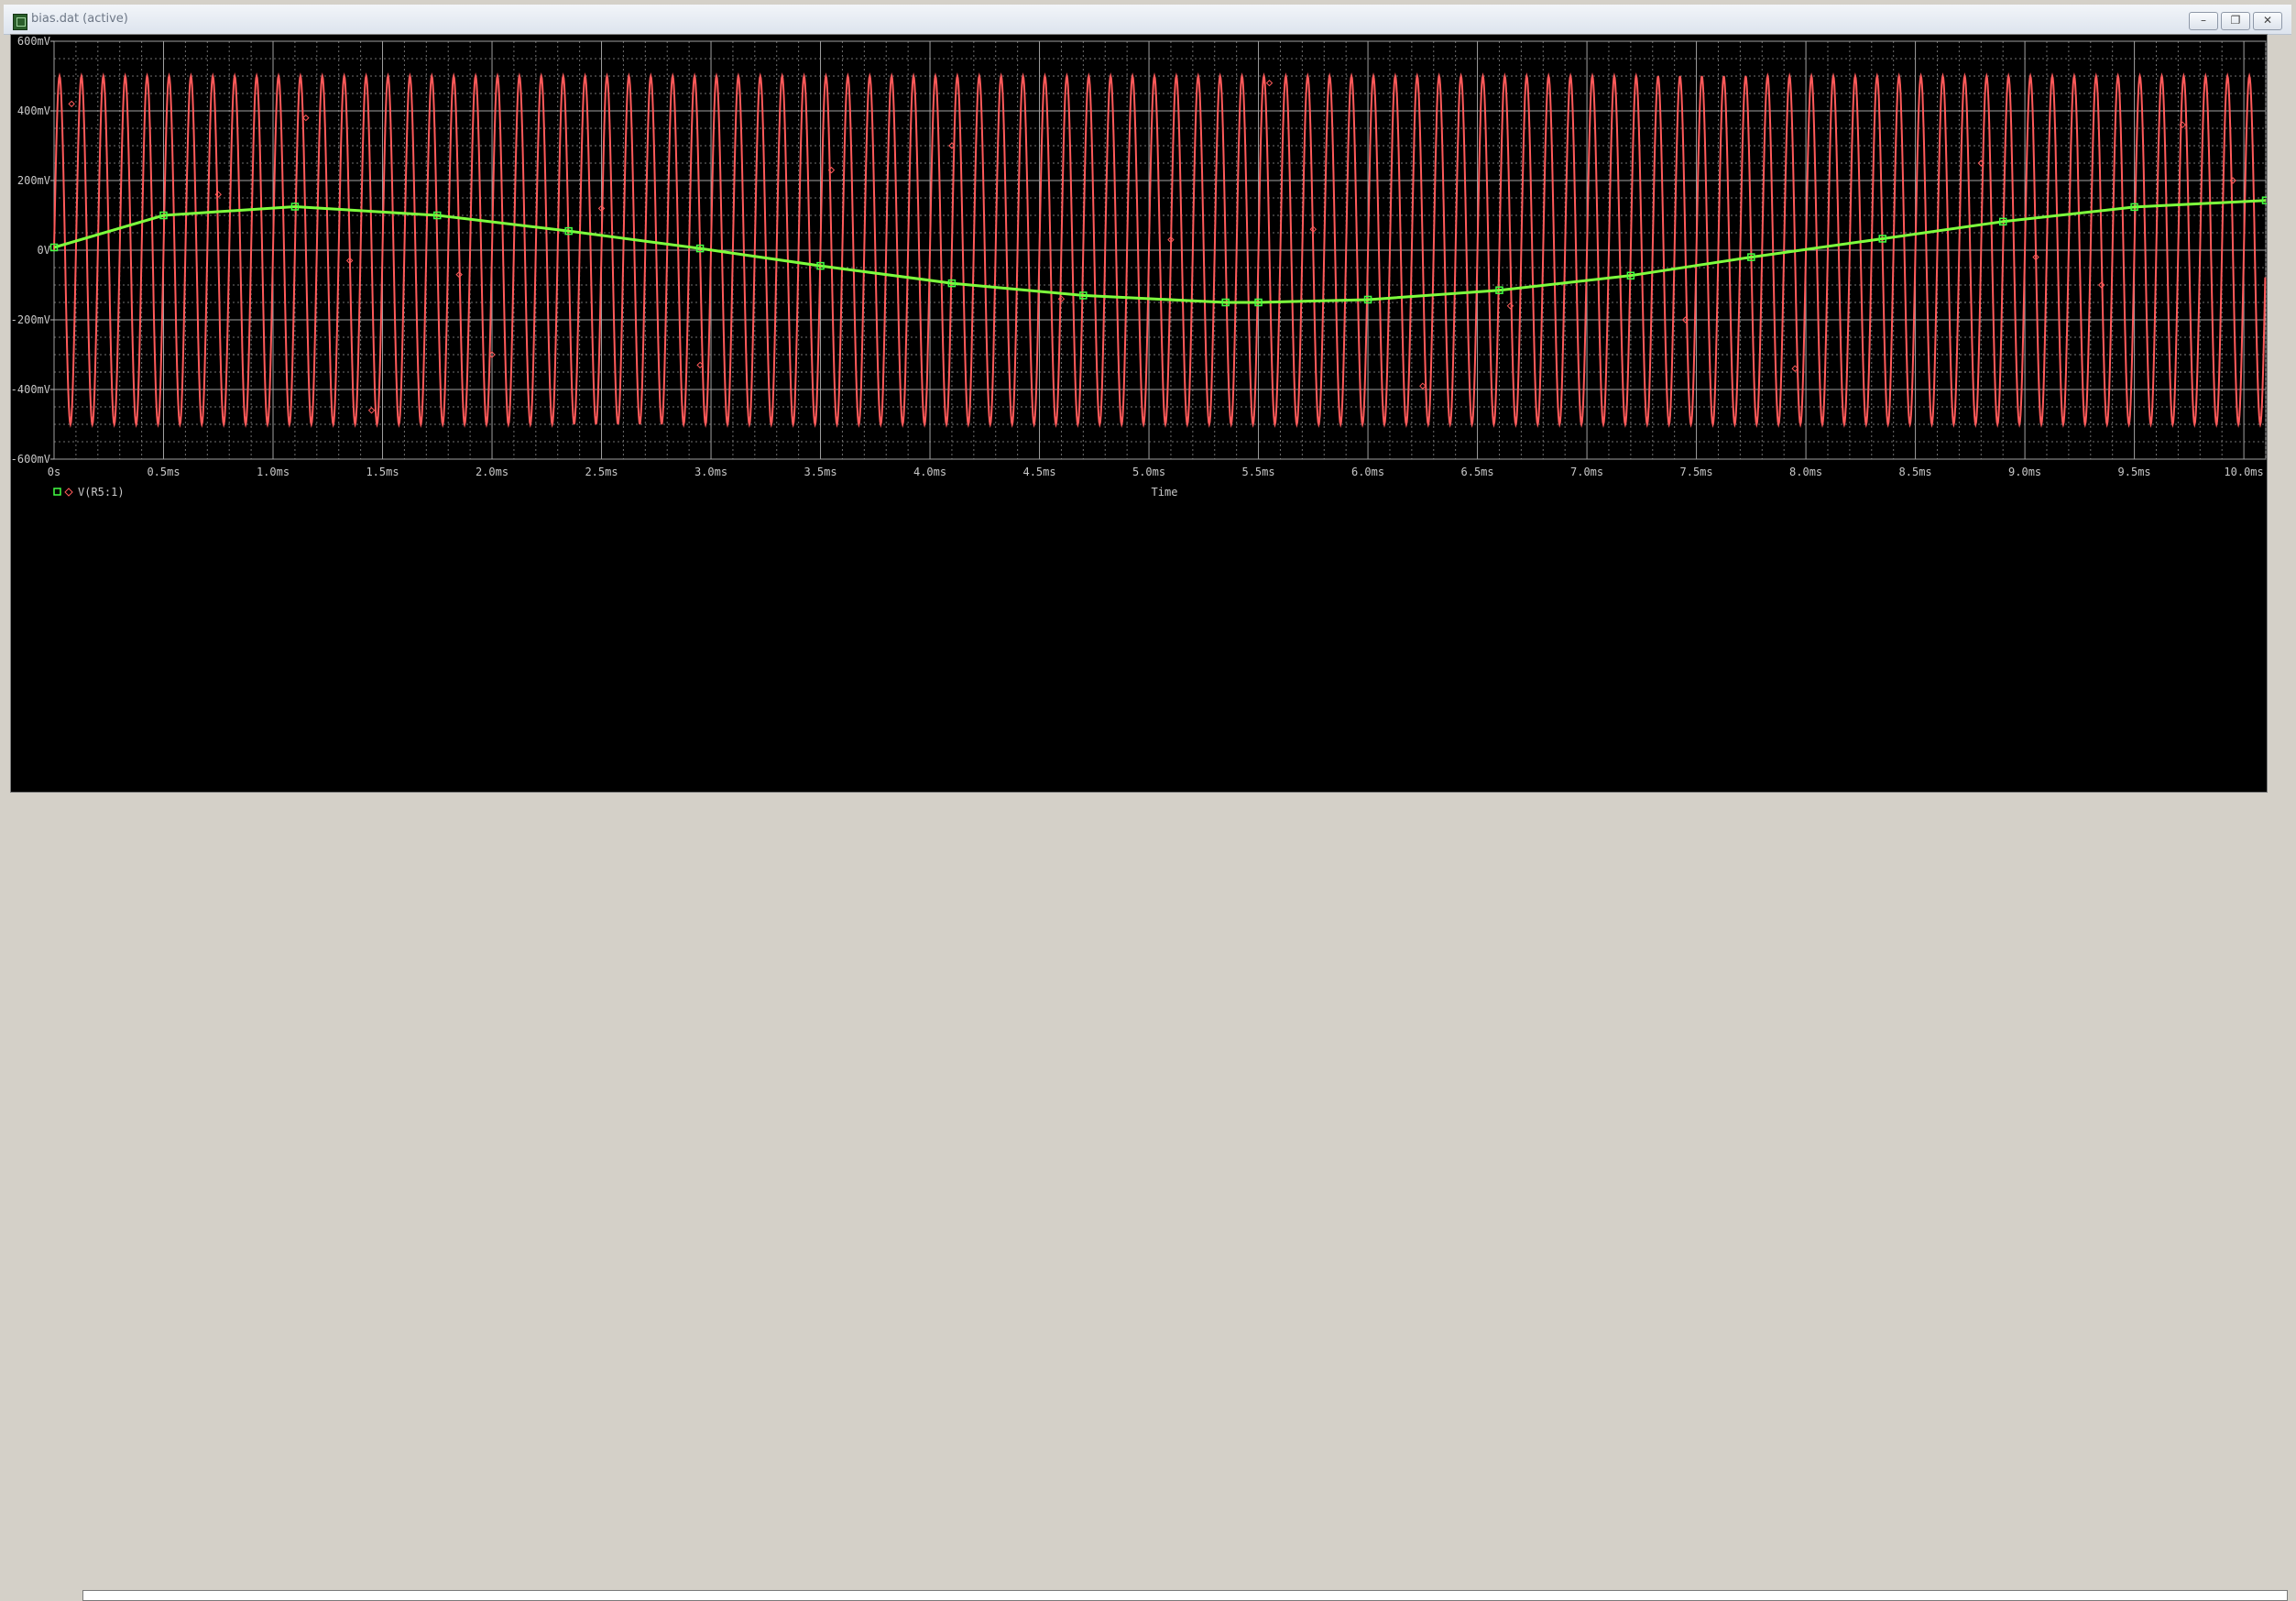  What do you see at coordinates (1039, 472) in the screenshot?
I see `x-tick-label: 4.5ms` at bounding box center [1039, 472].